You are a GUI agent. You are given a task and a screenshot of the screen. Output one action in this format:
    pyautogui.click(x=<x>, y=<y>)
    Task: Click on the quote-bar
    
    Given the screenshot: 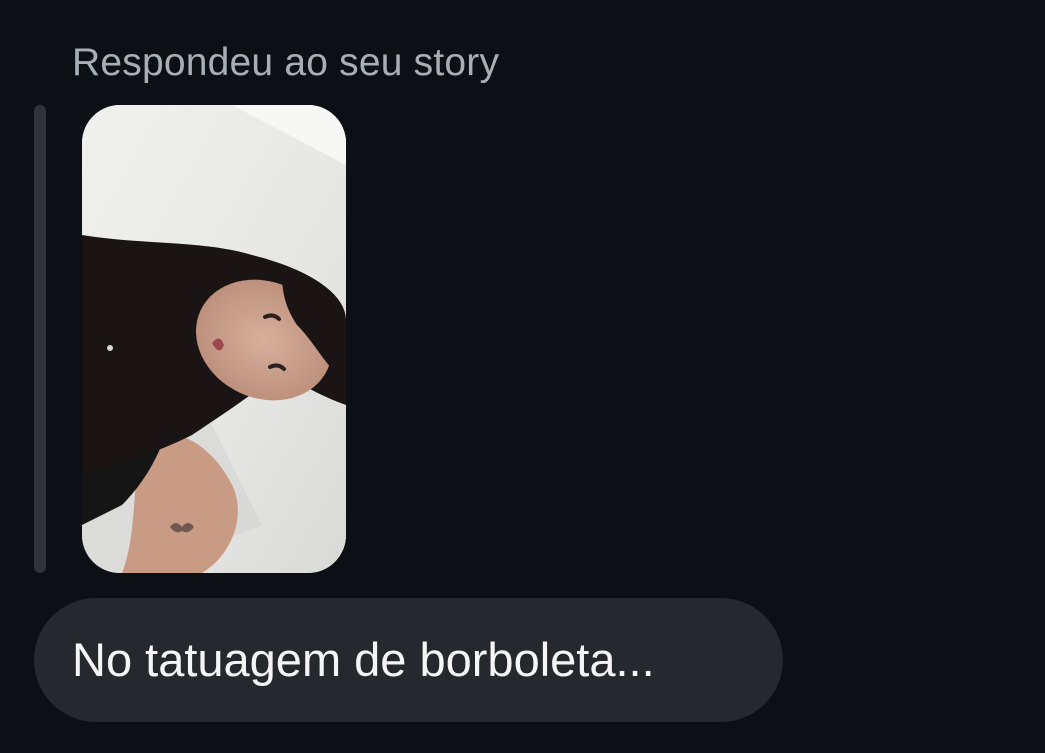 What is the action you would take?
    pyautogui.click(x=40, y=339)
    